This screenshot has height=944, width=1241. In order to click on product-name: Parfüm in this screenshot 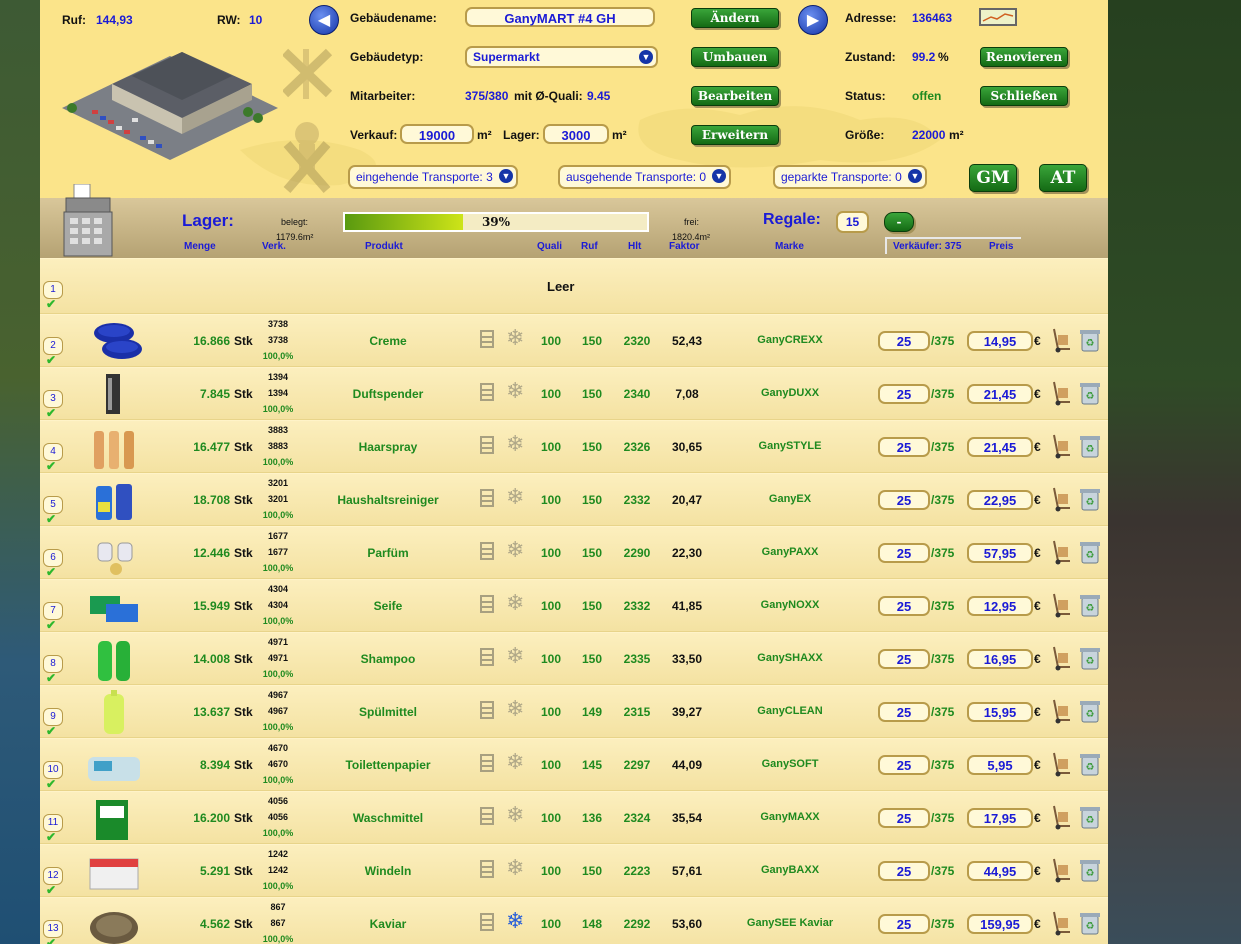, I will do `click(388, 553)`.